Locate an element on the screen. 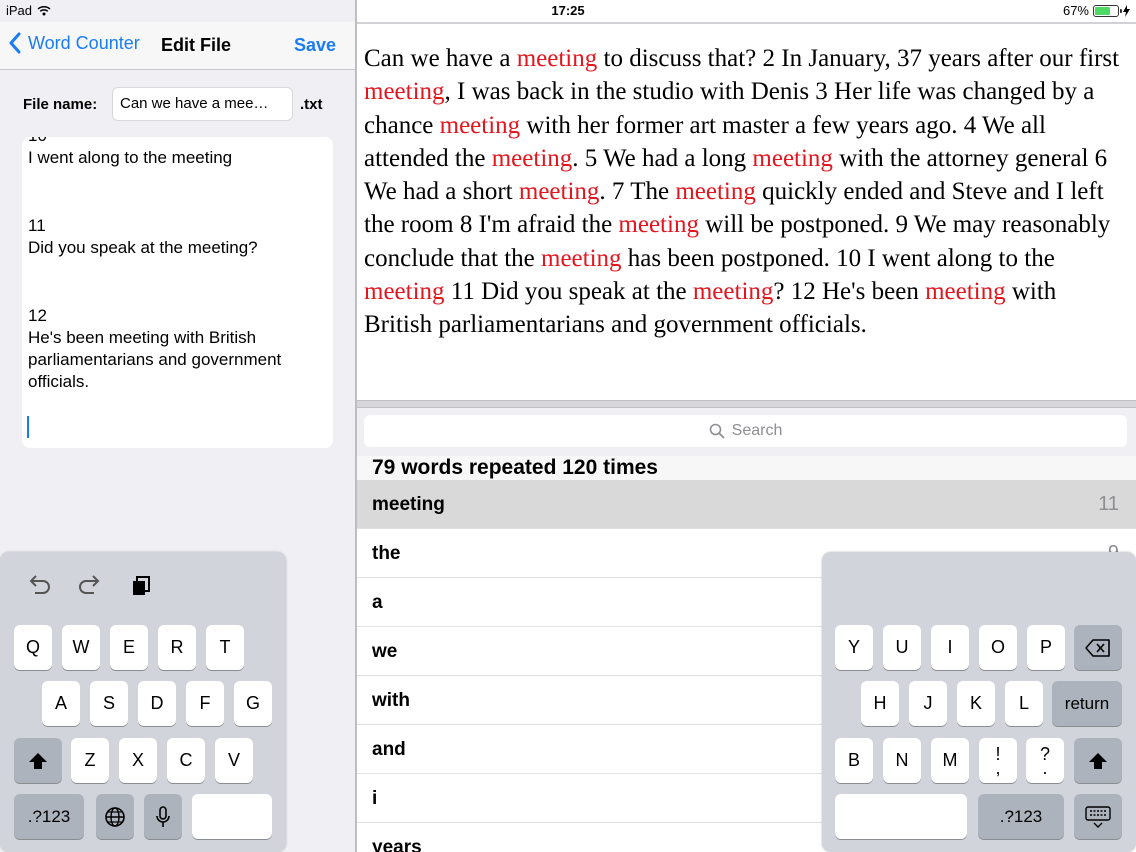  paste-icon is located at coordinates (141, 586).